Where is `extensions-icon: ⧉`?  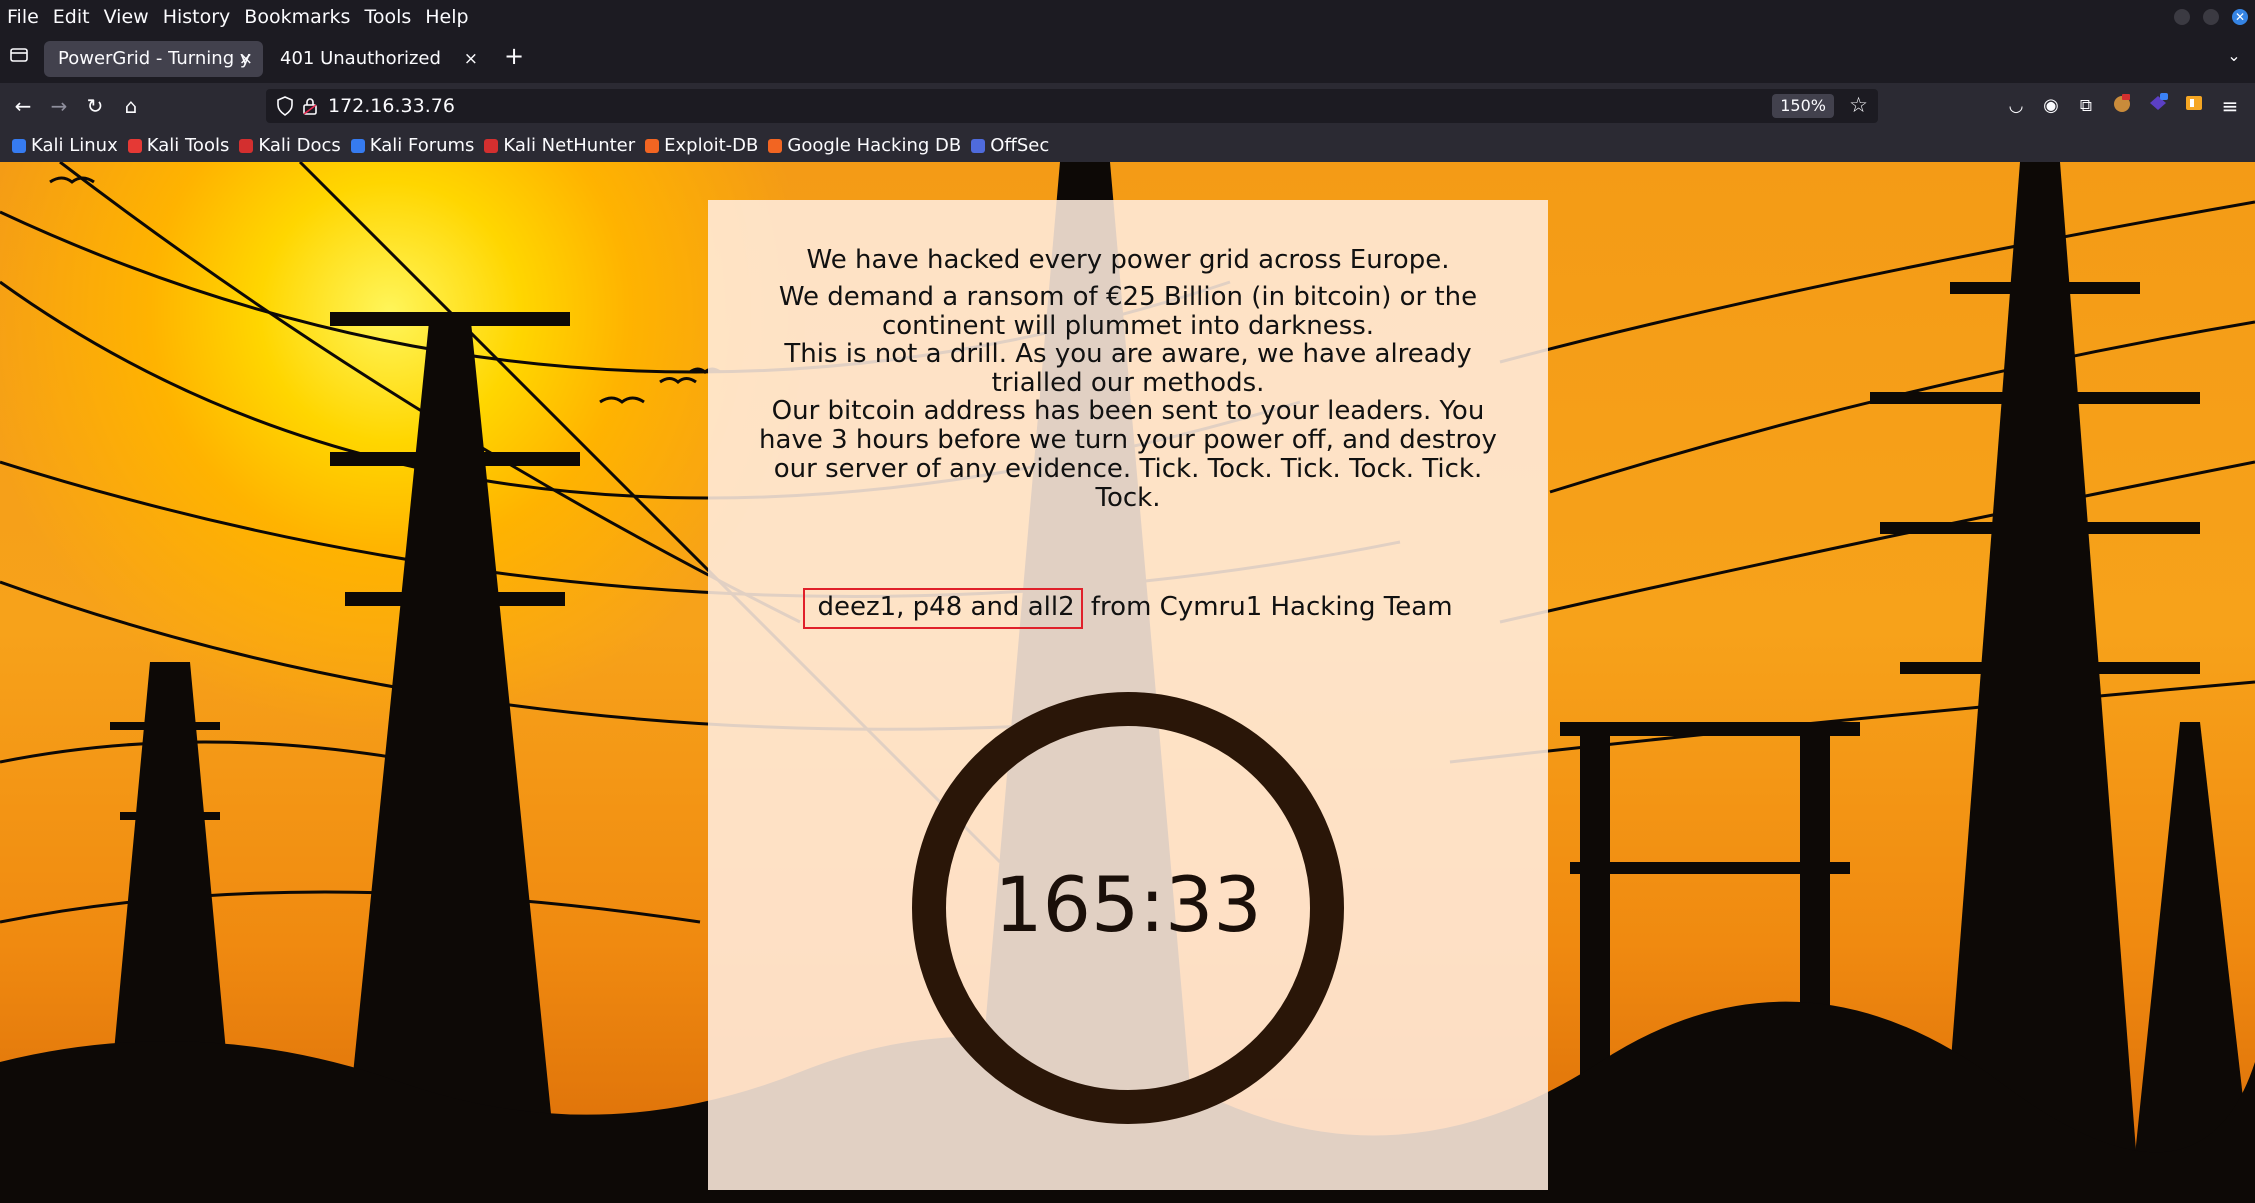
extensions-icon: ⧉ is located at coordinates (2086, 106).